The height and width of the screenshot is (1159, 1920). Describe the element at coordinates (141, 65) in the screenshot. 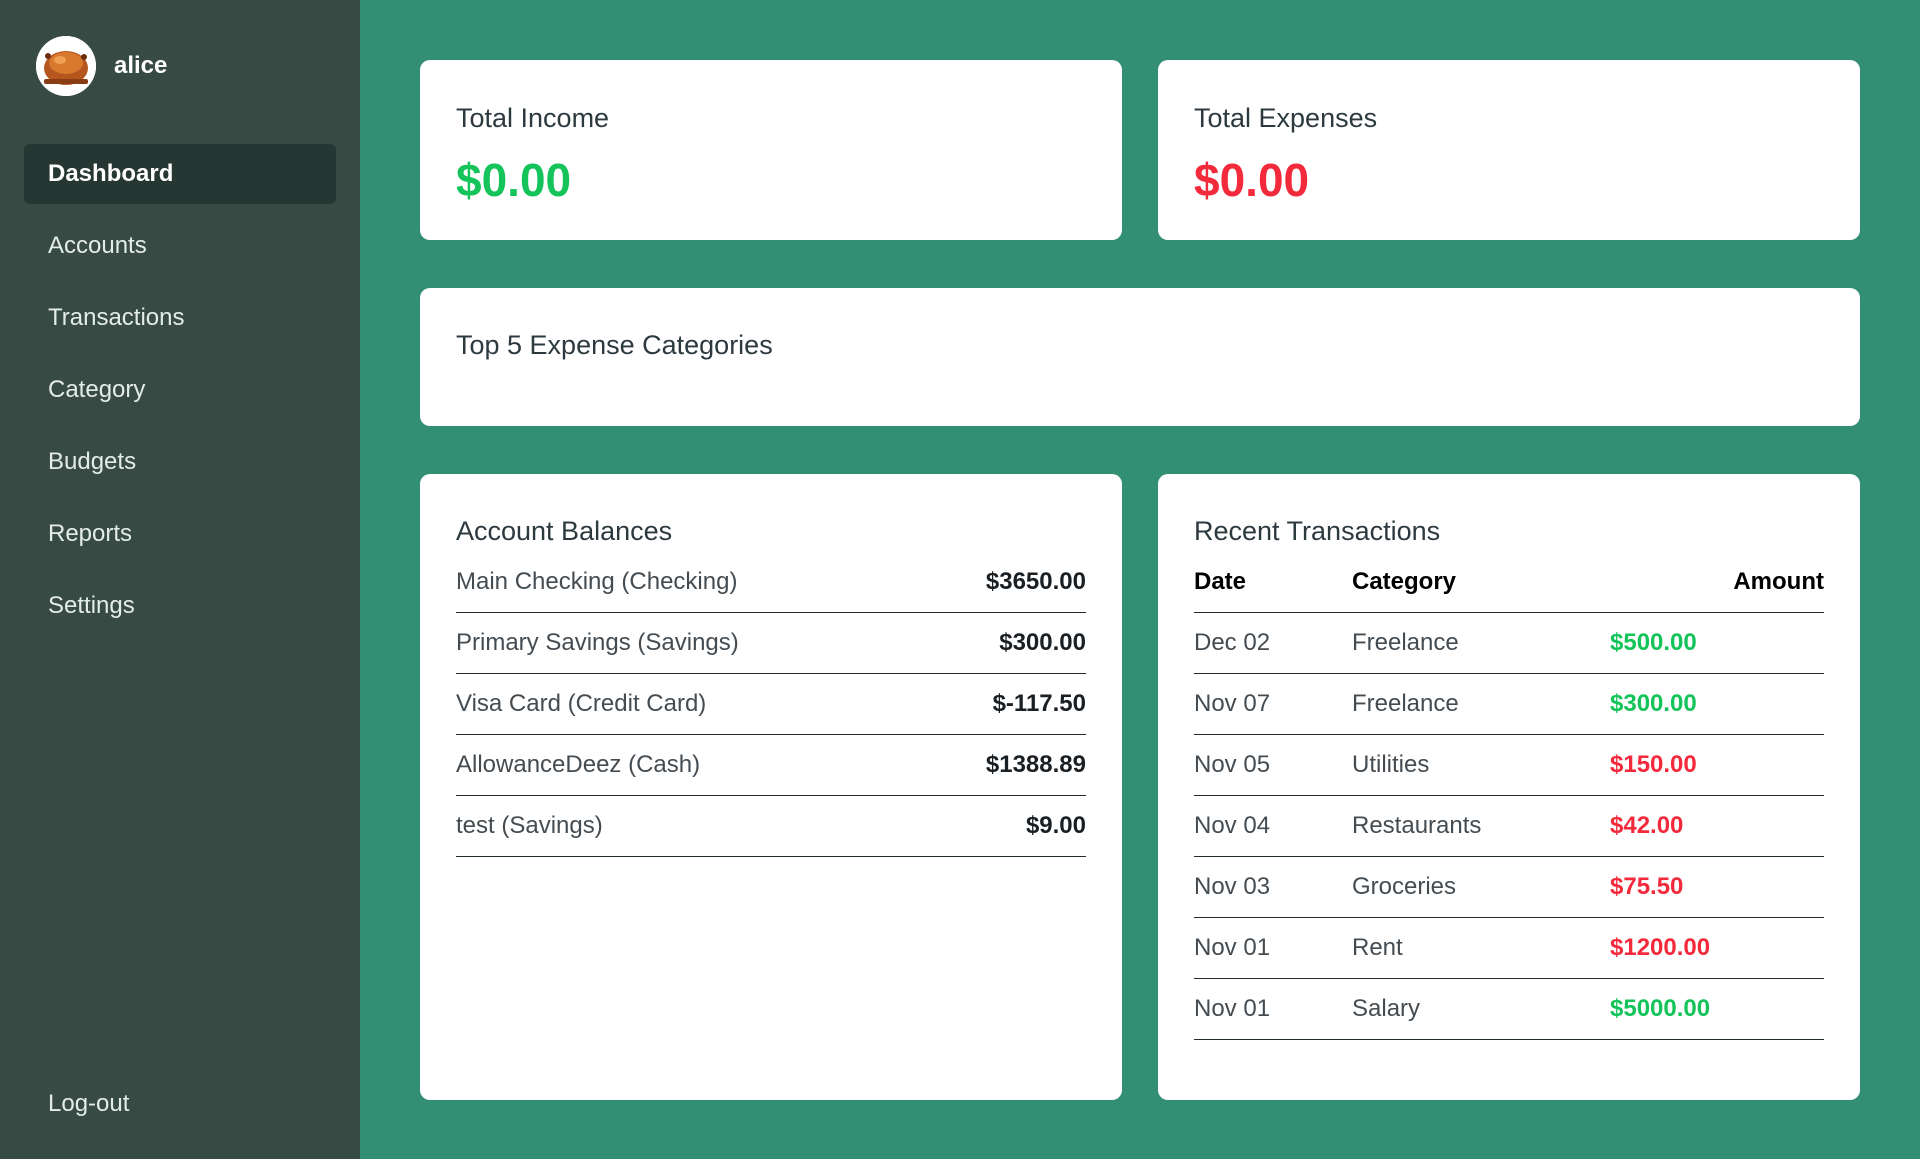

I see `username: alice` at that location.